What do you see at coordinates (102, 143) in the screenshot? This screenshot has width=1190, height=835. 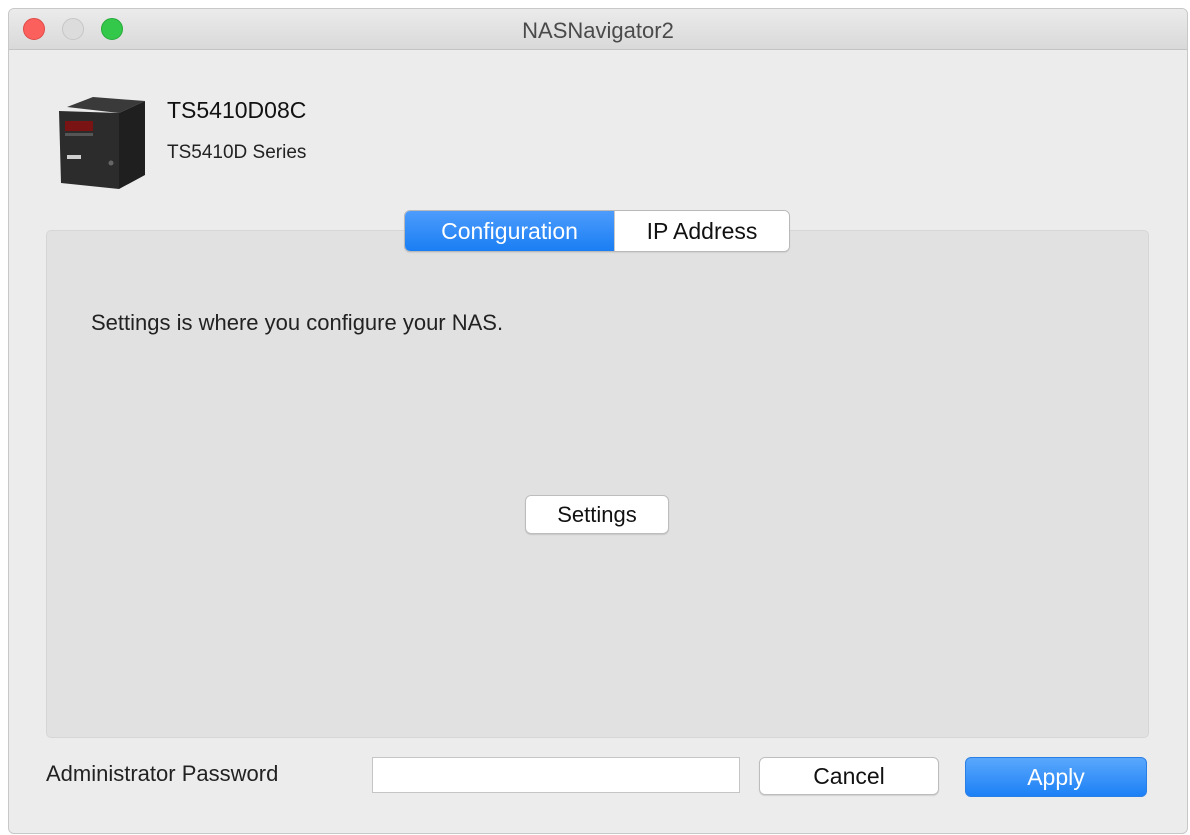 I see `nas-device-icon` at bounding box center [102, 143].